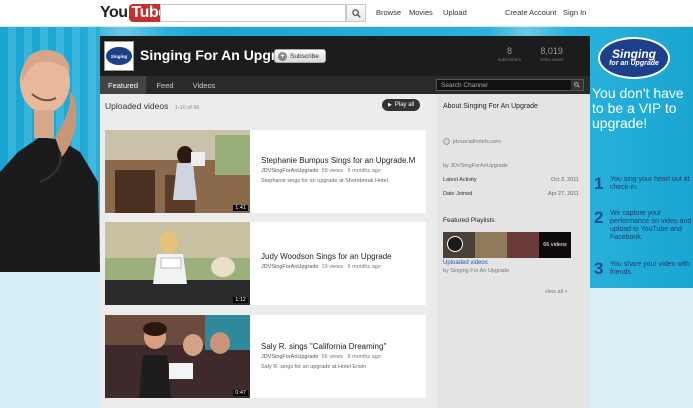 The width and height of the screenshot is (693, 408). I want to click on promo-step-number: 2, so click(599, 217).